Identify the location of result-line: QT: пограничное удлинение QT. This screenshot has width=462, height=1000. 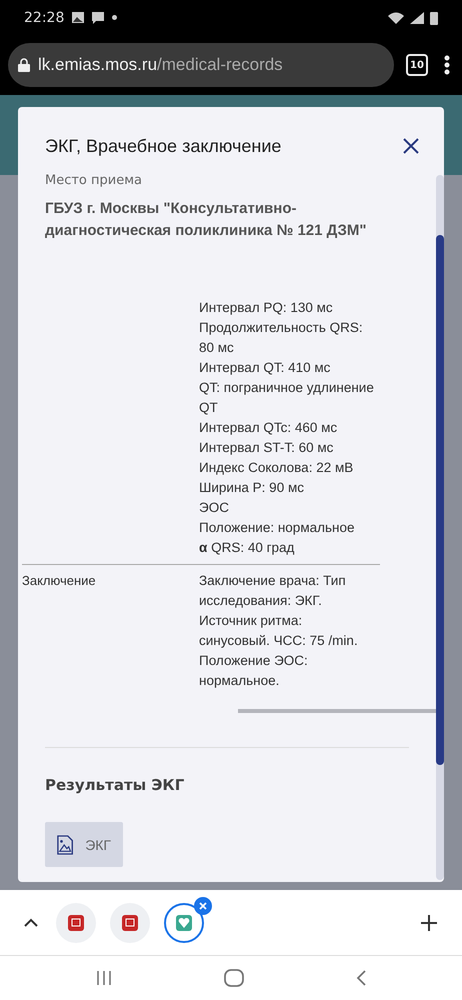
(287, 398).